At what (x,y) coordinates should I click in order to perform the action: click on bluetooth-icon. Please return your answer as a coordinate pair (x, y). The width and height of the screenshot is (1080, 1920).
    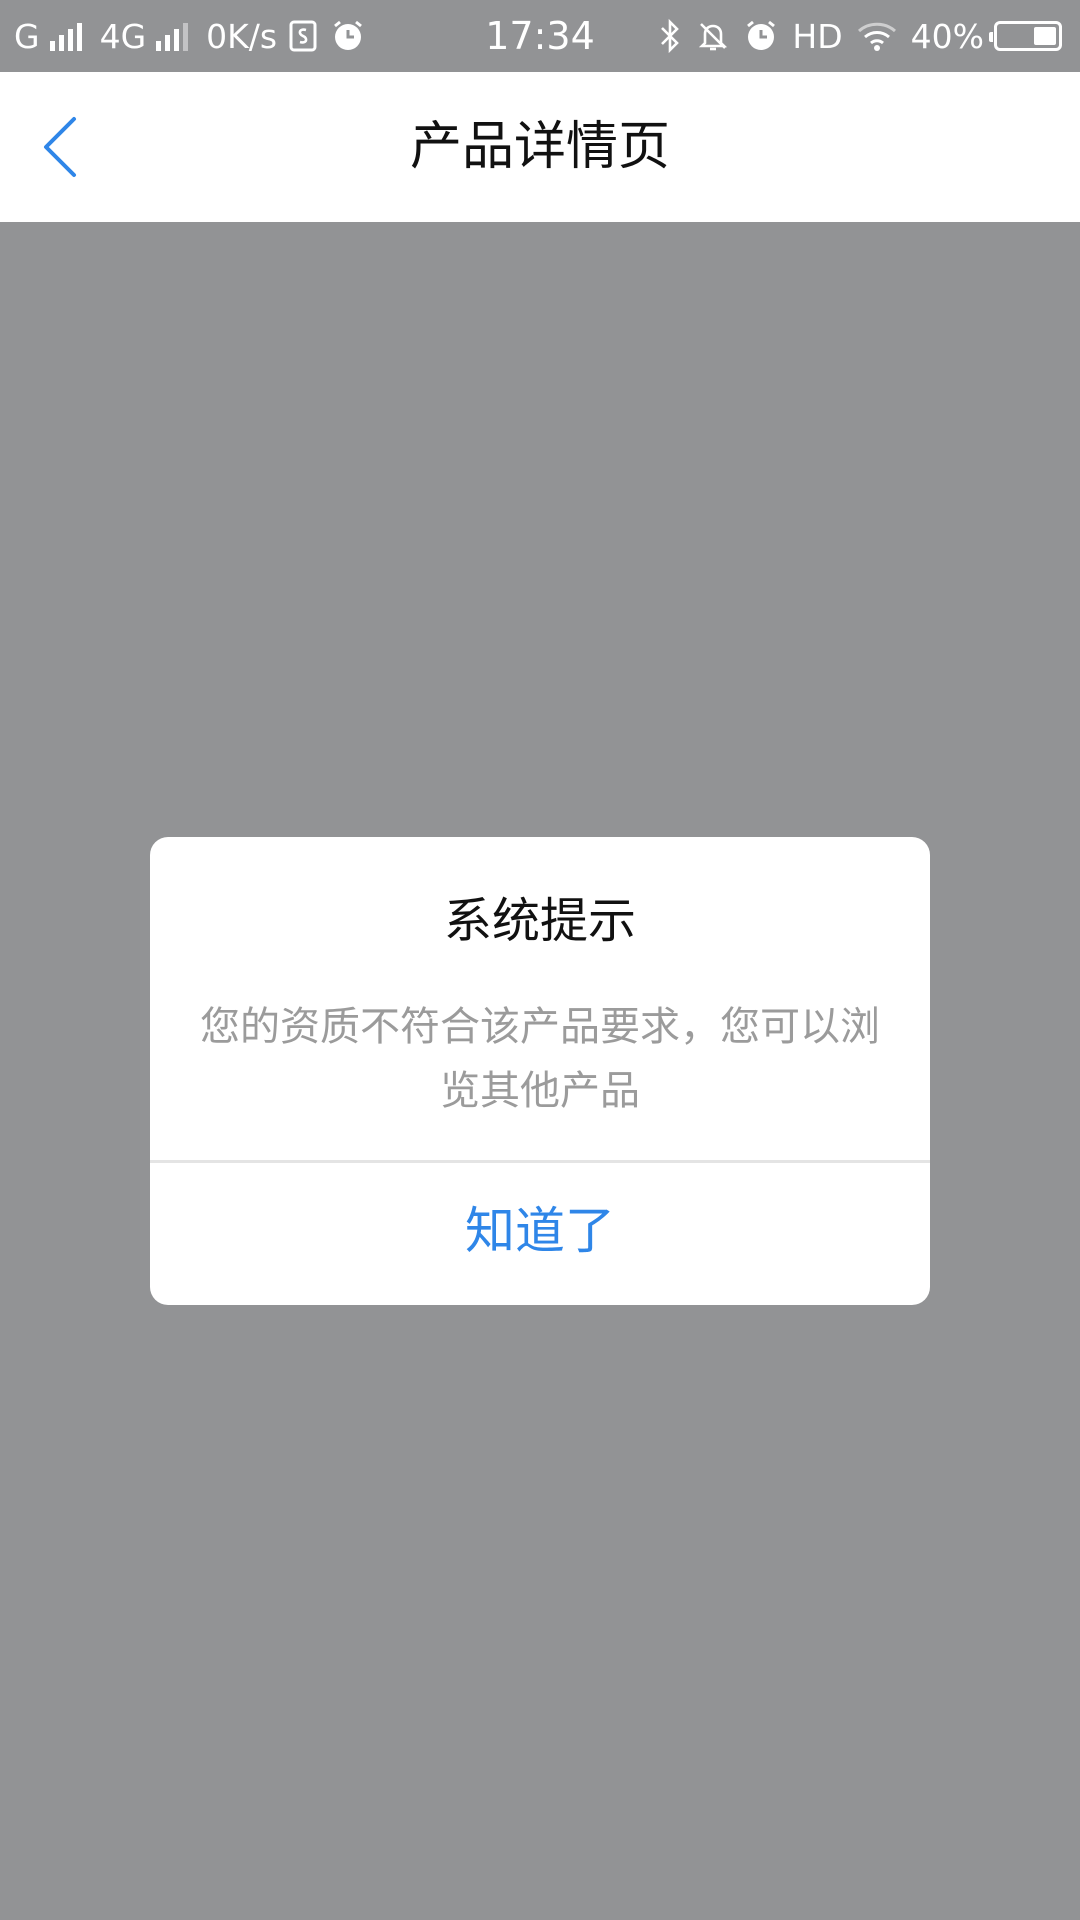
    Looking at the image, I should click on (670, 36).